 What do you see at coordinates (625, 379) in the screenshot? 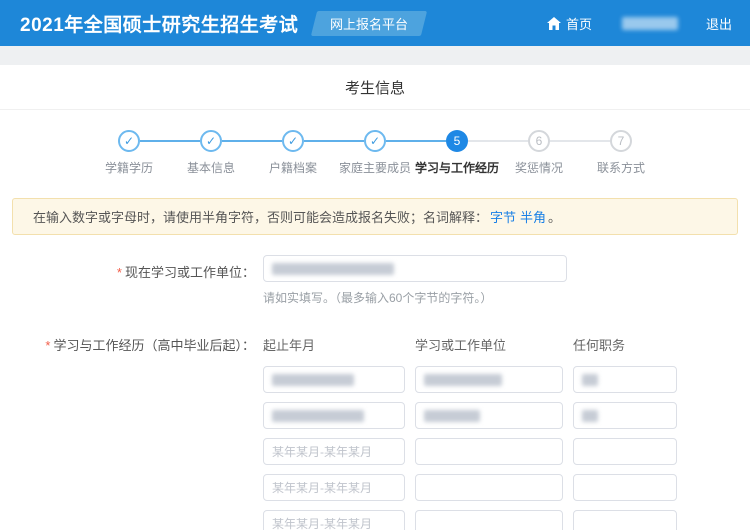
I see `experience-row1-position-input` at bounding box center [625, 379].